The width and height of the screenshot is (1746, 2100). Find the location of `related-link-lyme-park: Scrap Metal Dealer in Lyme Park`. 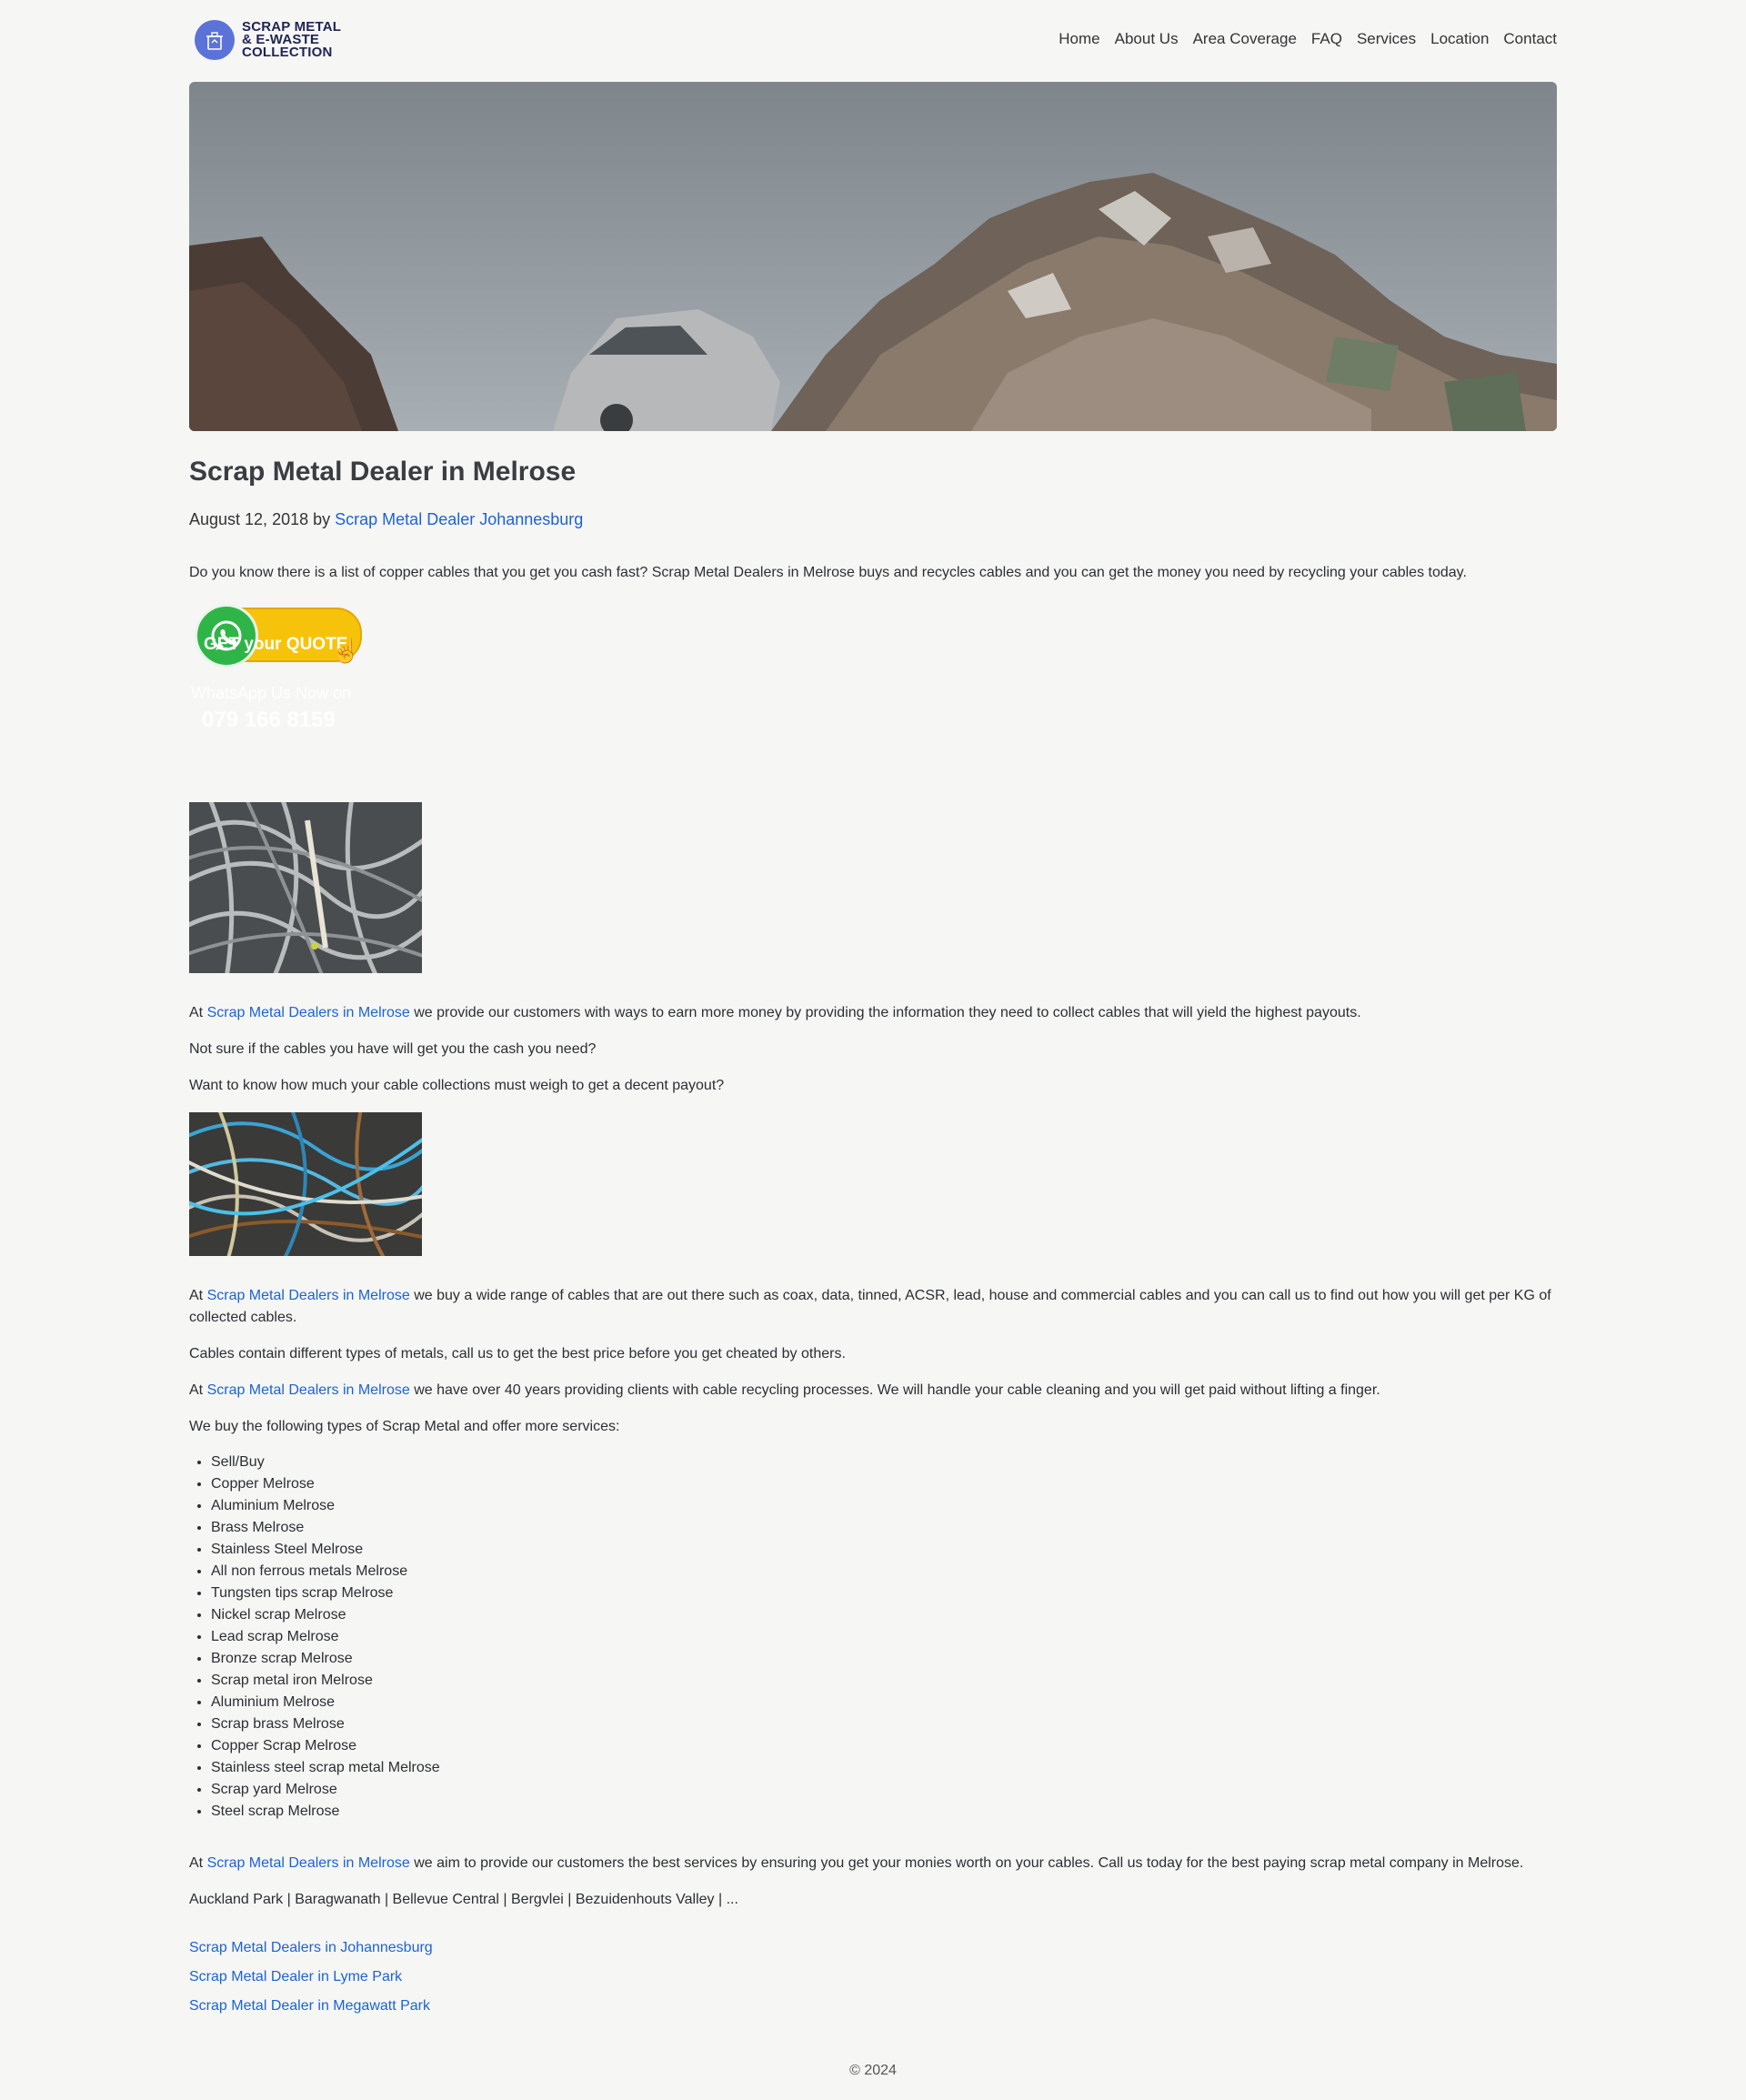

related-link-lyme-park: Scrap Metal Dealer in Lyme Park is located at coordinates (296, 1977).